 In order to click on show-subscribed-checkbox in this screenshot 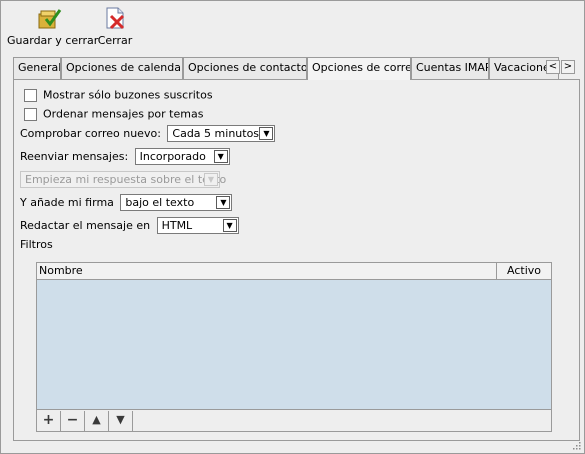, I will do `click(30, 95)`.